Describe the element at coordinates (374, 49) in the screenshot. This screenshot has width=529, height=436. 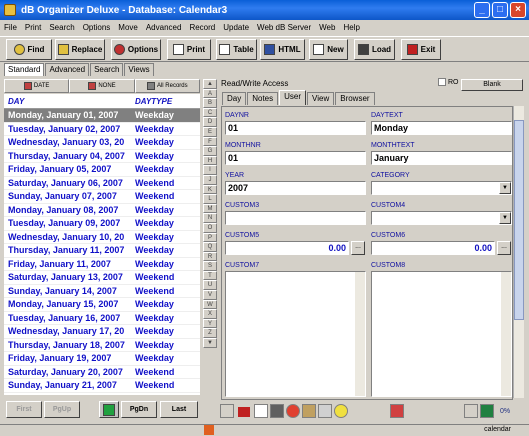
I see `load-button: Load` at that location.